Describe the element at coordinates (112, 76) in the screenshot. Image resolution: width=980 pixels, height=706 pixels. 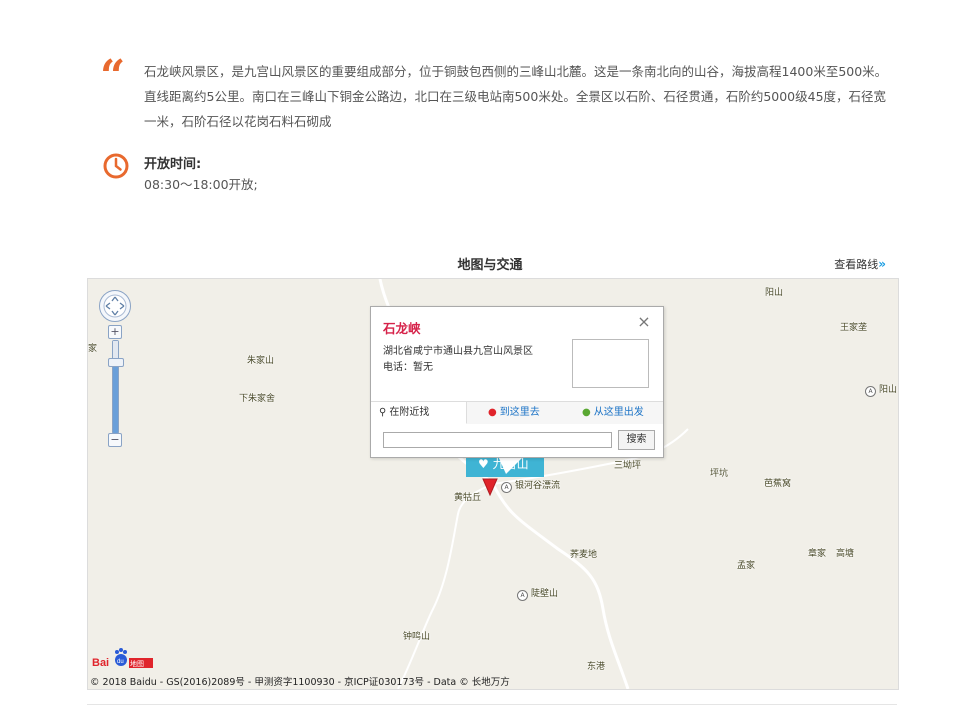
I see `quote-icon: “` at that location.